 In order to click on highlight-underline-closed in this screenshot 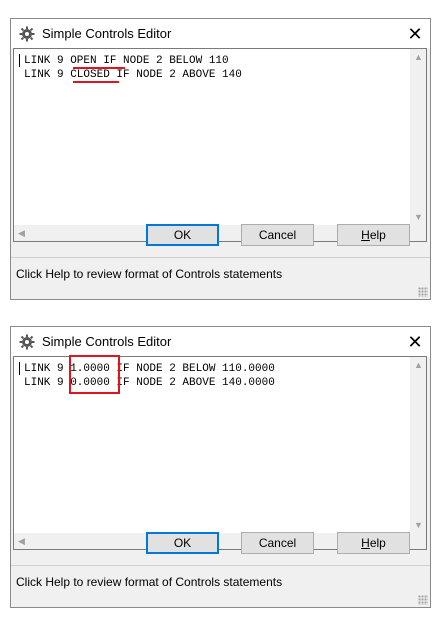, I will do `click(96, 82)`.